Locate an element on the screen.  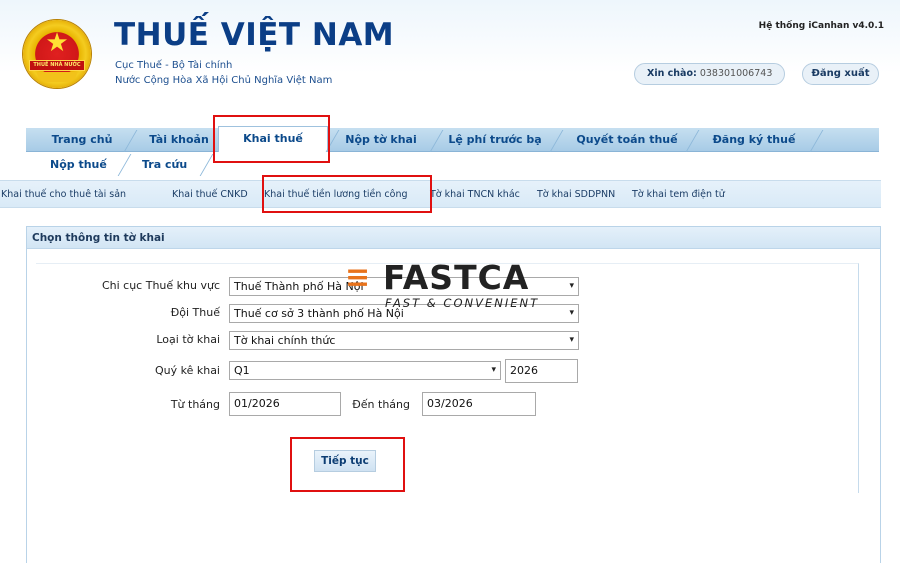
highlight-tien-luong-link is located at coordinates (347, 194).